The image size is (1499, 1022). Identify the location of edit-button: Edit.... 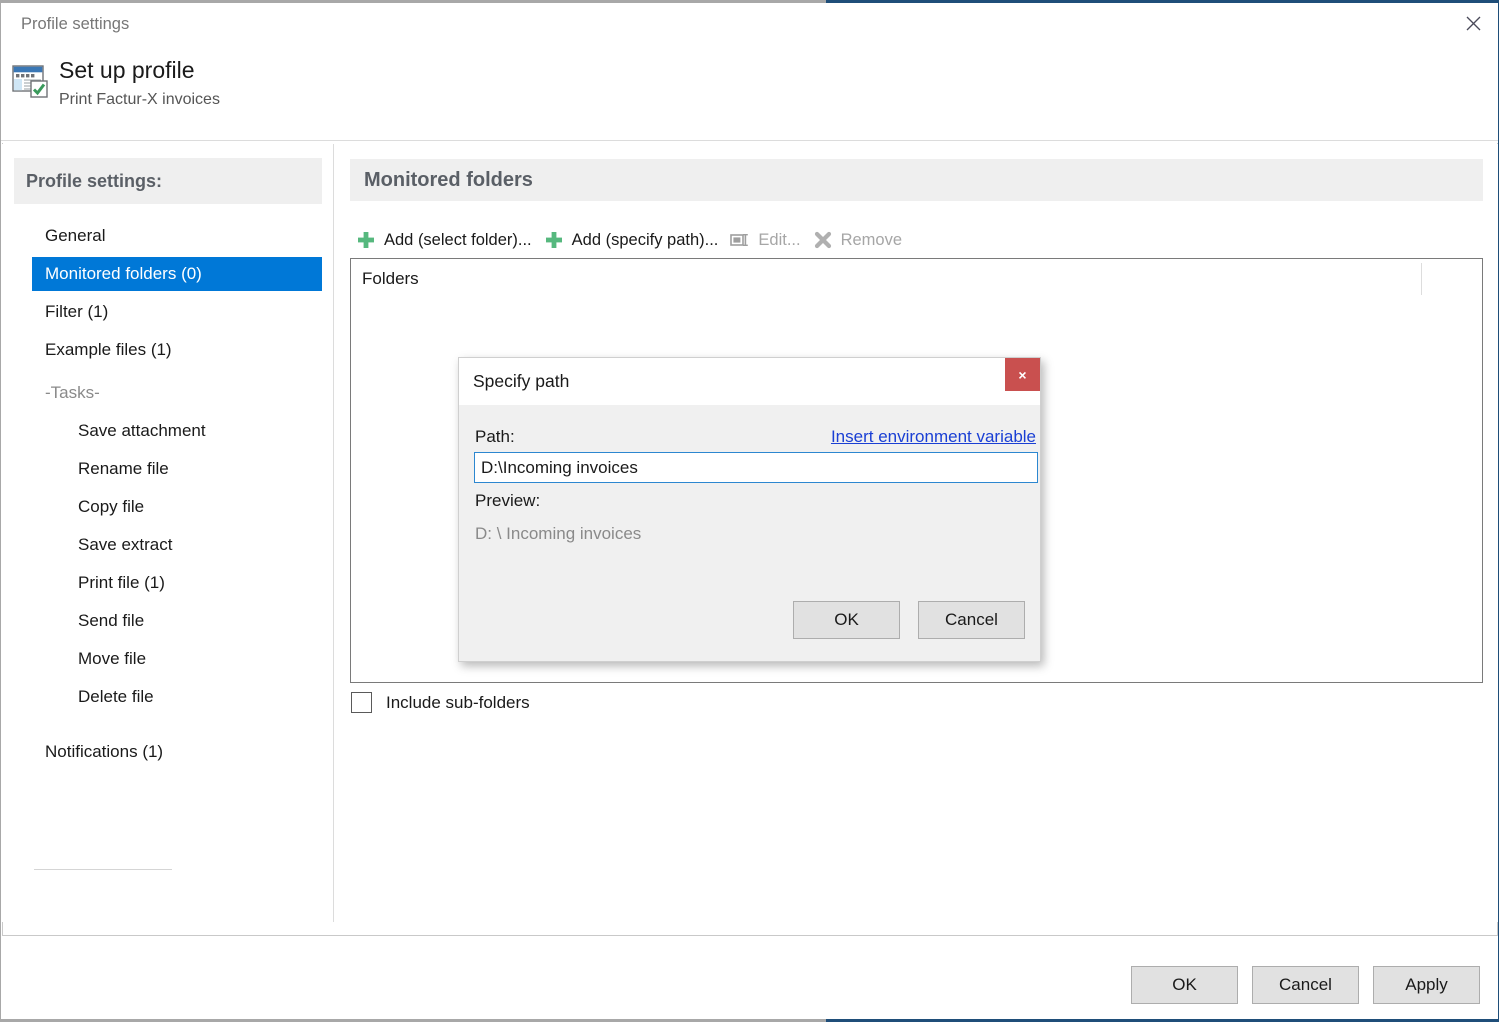
(765, 240).